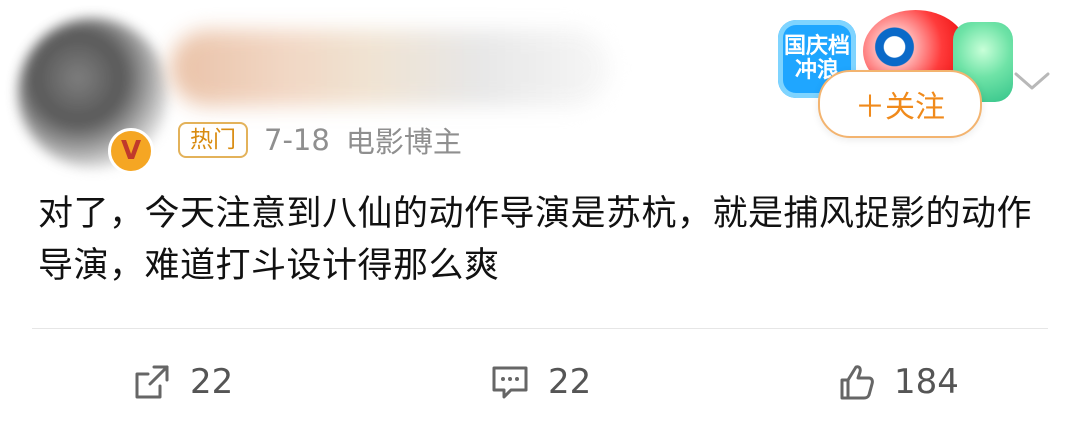 The height and width of the screenshot is (436, 1080). What do you see at coordinates (539, 382) in the screenshot?
I see `comment-button: 22` at bounding box center [539, 382].